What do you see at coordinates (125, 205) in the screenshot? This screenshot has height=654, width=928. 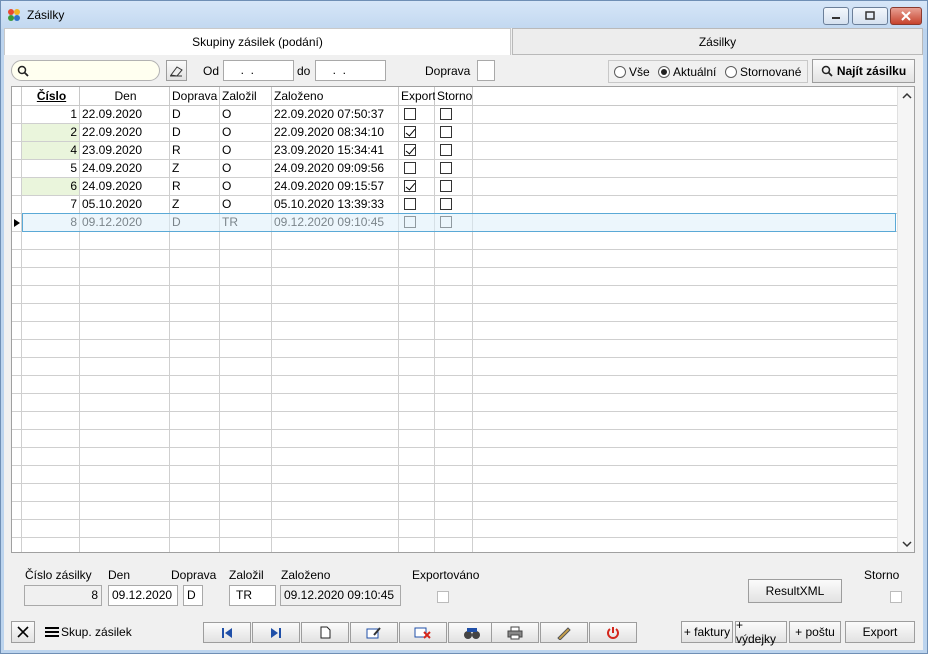 I see `table-cell-den: 05.10.2020` at bounding box center [125, 205].